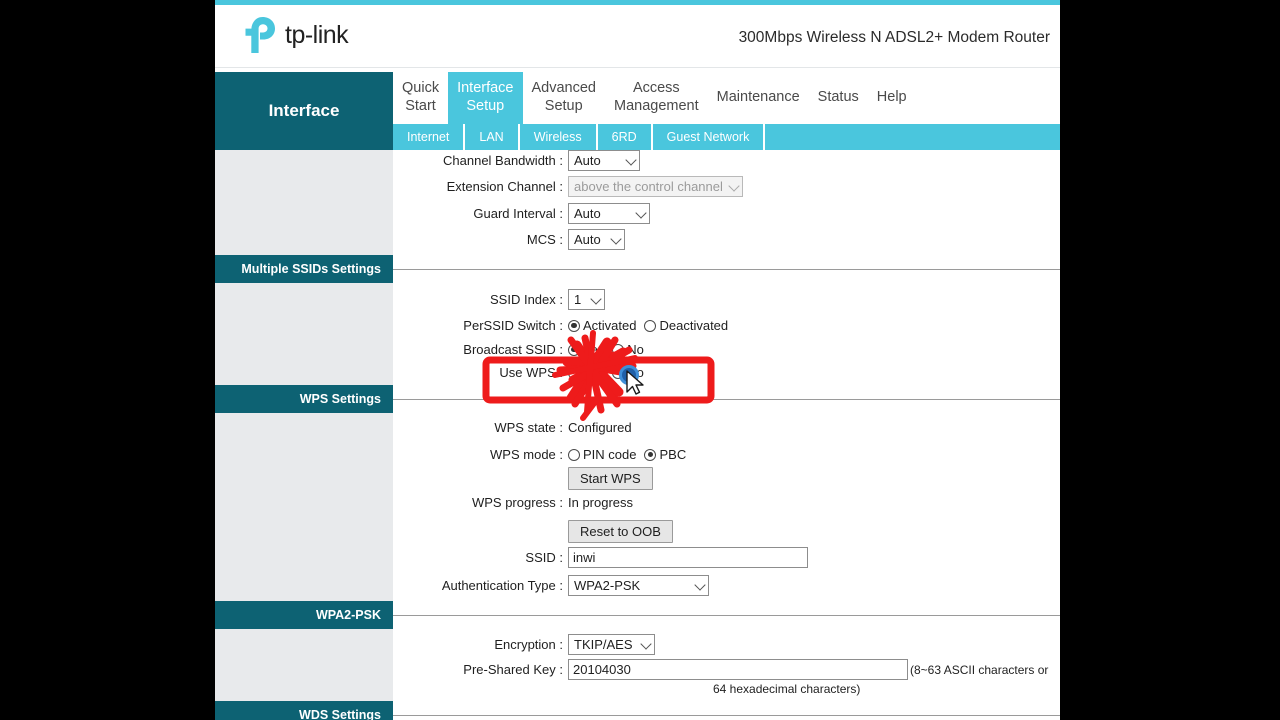 This screenshot has height=720, width=1280. I want to click on perssid-switch-activated-radio: Activated, so click(602, 325).